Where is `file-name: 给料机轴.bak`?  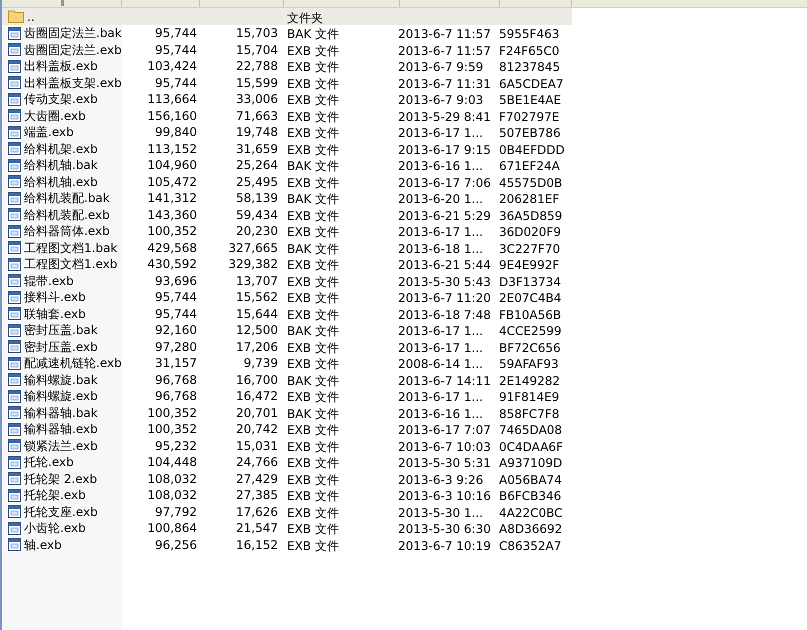 file-name: 给料机轴.bak is located at coordinates (61, 165).